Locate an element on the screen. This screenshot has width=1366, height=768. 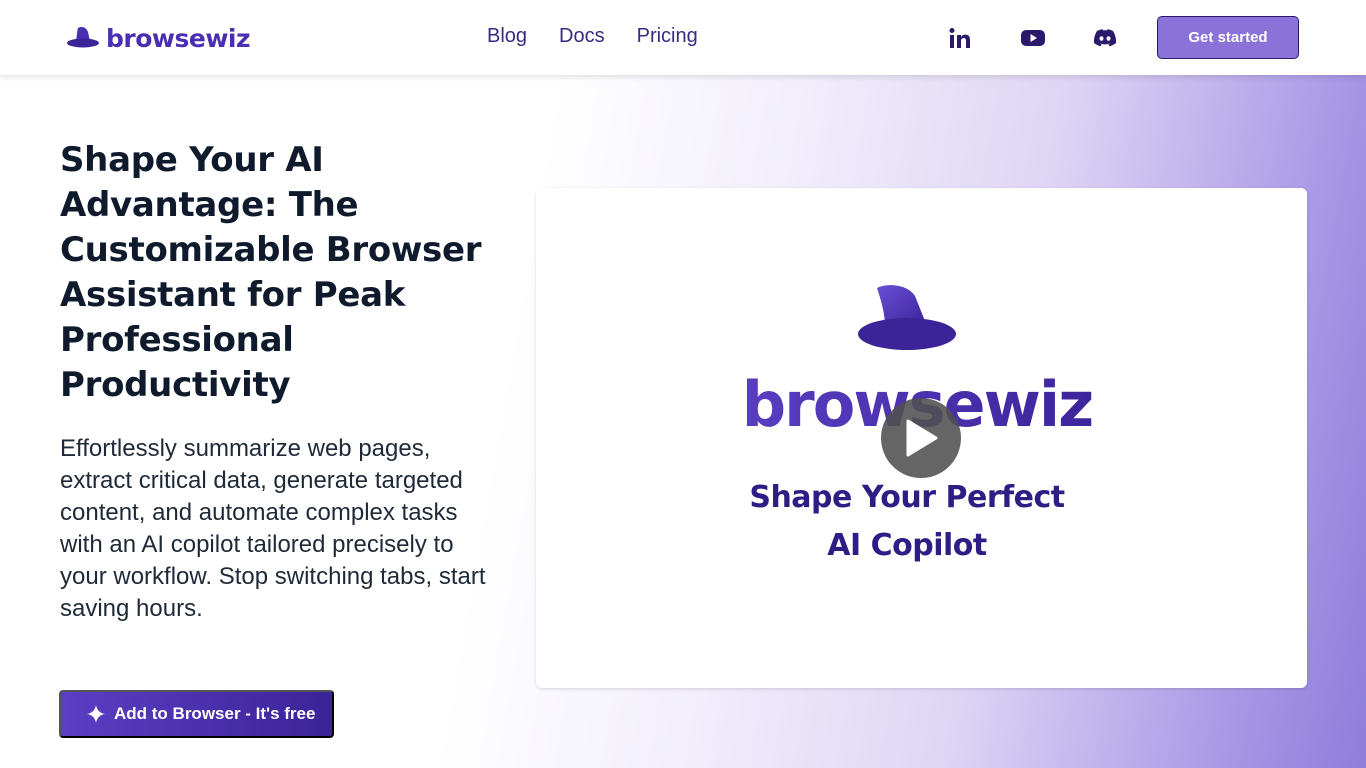
youtube-icon is located at coordinates (1033, 38).